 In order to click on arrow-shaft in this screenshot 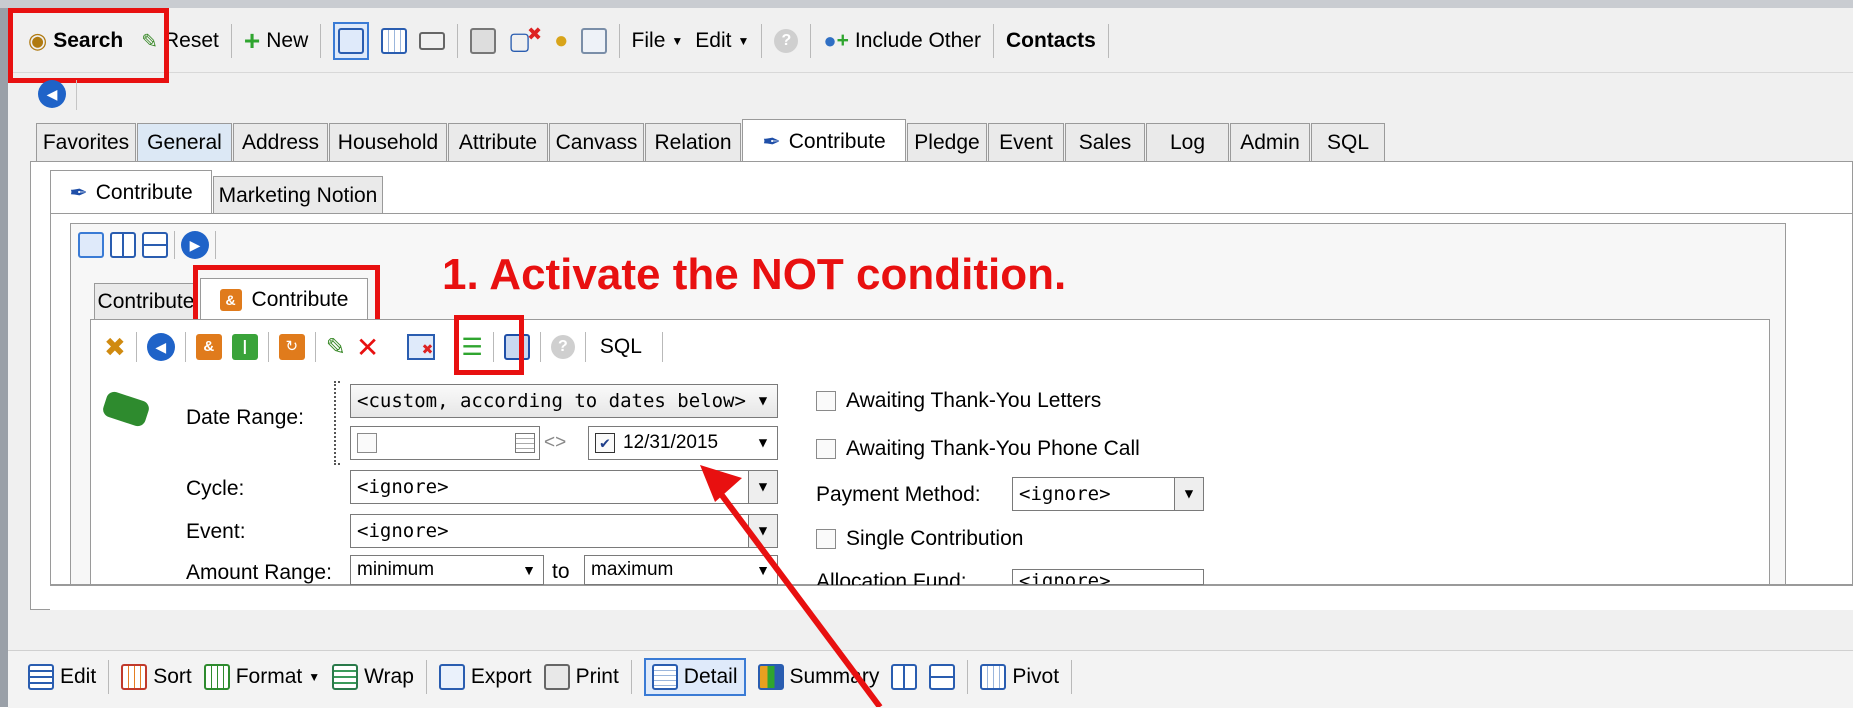, I will do `click(796, 593)`.